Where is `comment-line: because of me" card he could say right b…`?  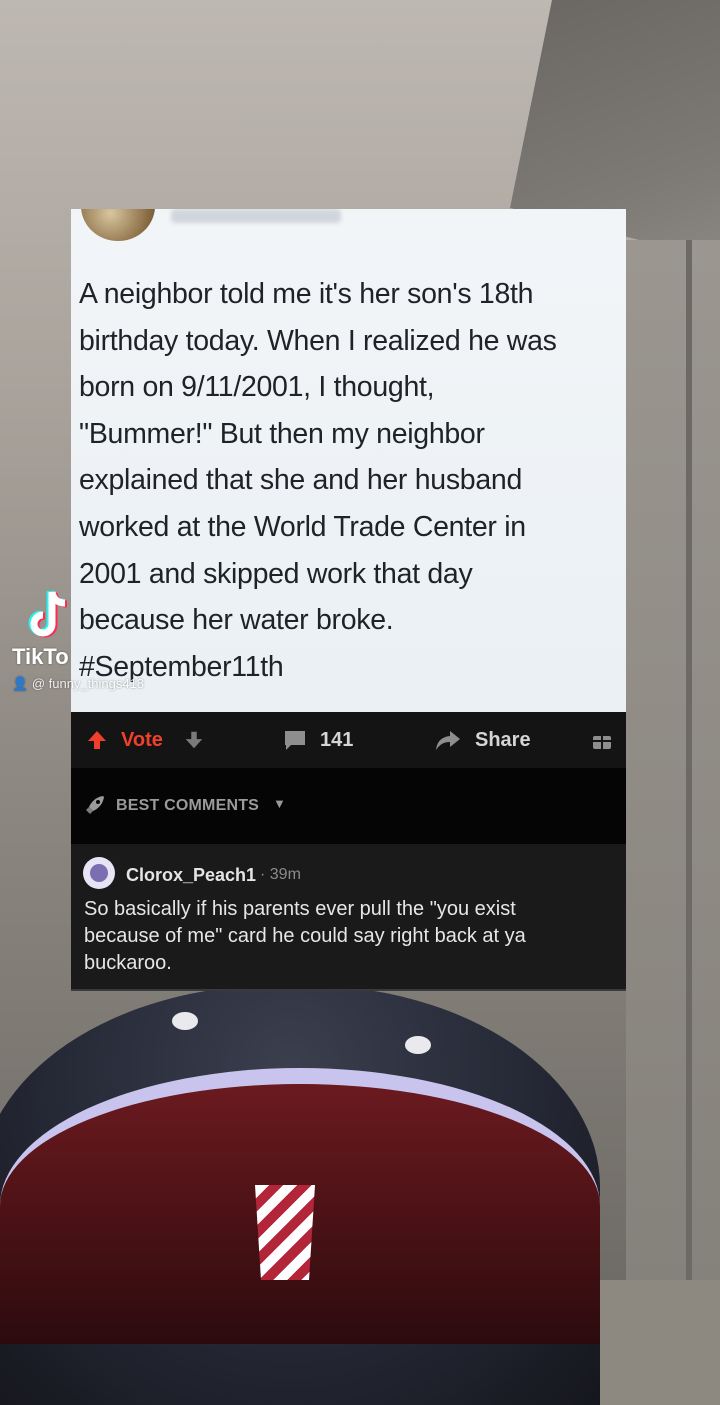
comment-line: because of me" card he could say right b… is located at coordinates (305, 936).